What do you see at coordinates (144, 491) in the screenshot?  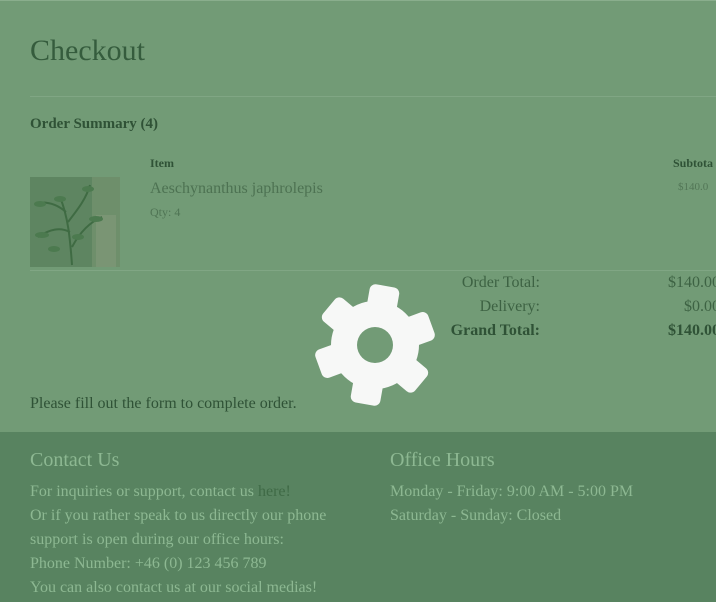 I see `contact-line-1-text: For inquiries or support, contact us` at bounding box center [144, 491].